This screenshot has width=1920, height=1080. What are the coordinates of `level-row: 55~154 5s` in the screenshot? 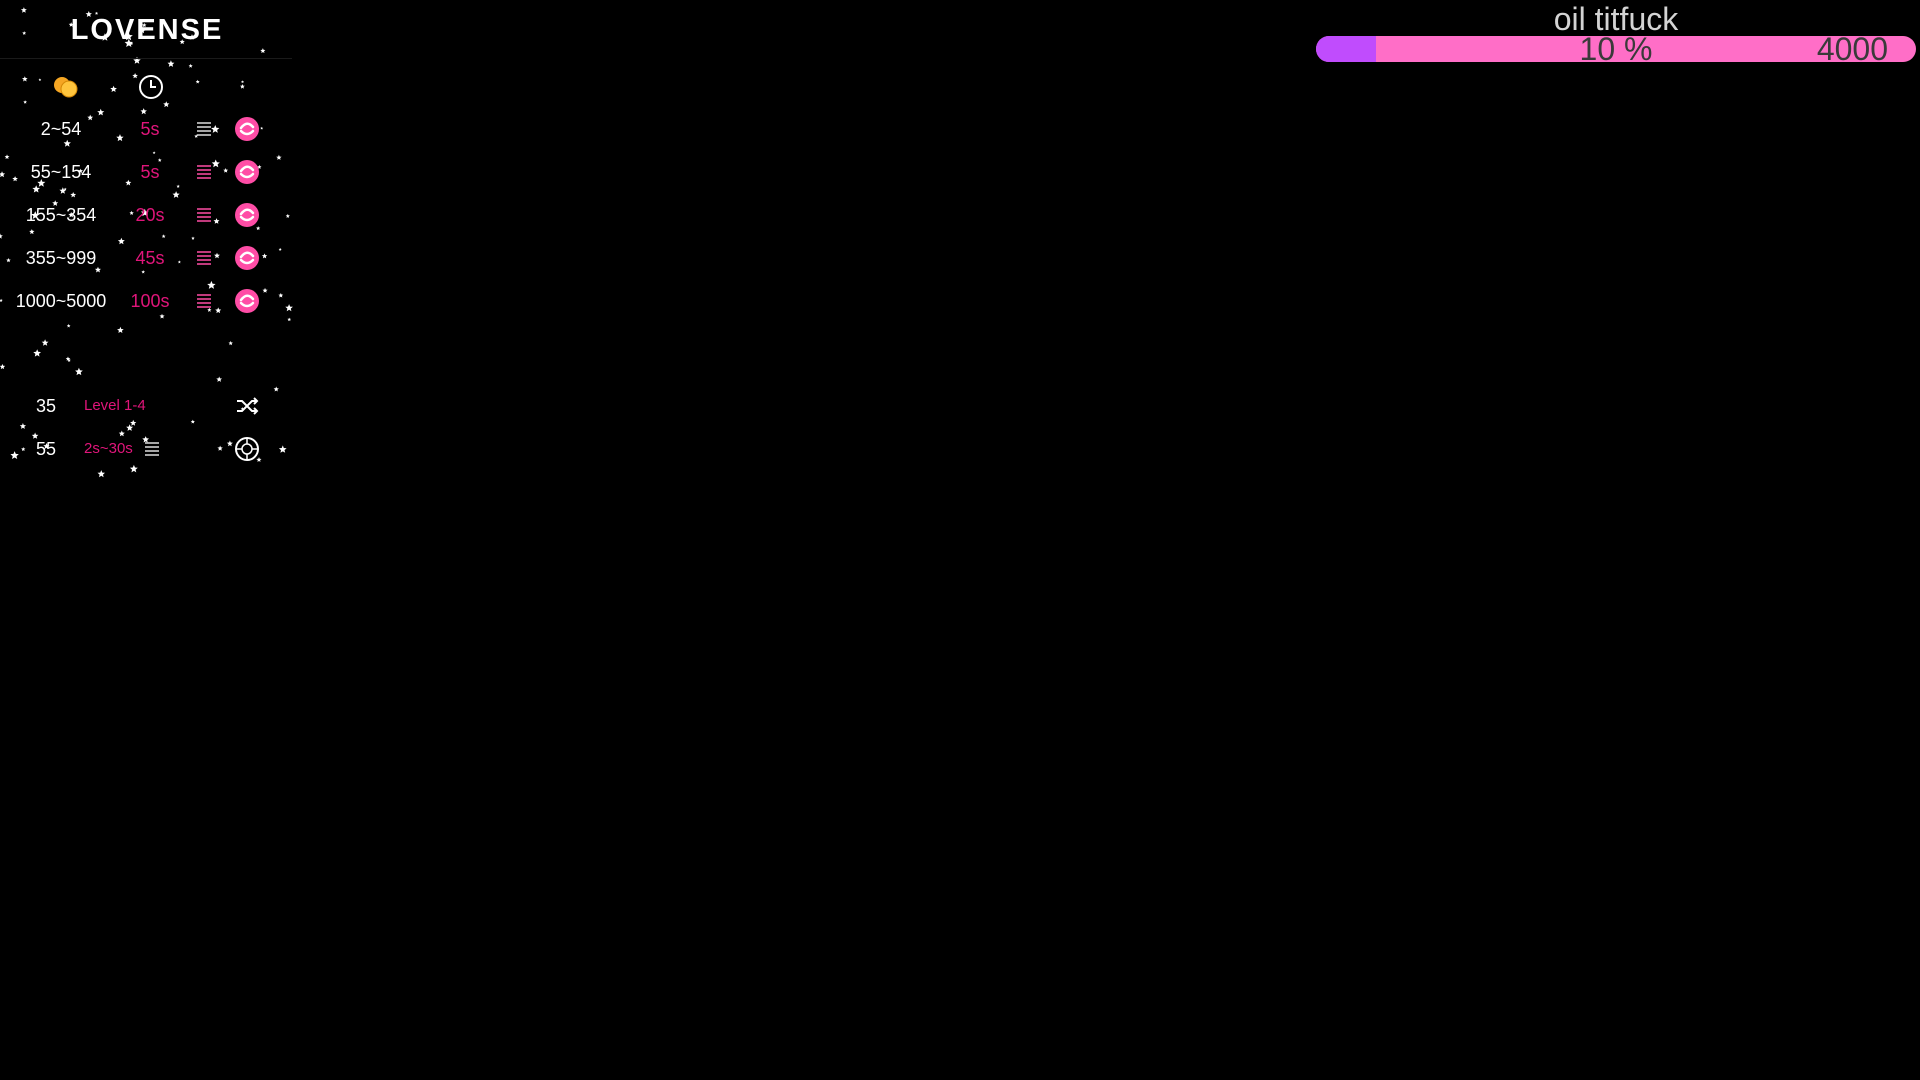 It's located at (146, 172).